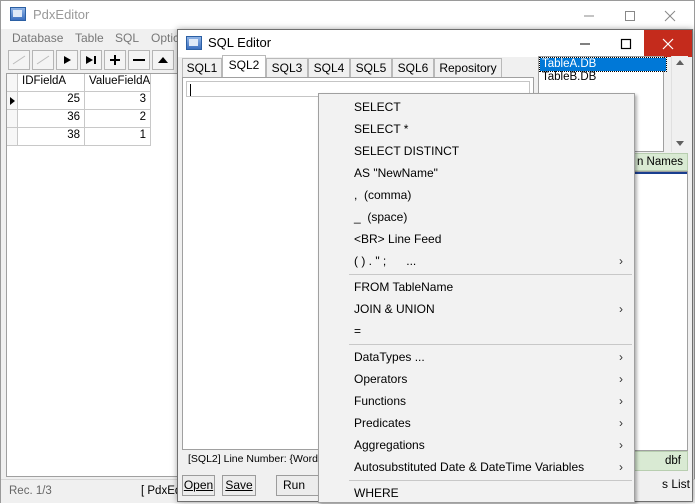  What do you see at coordinates (603, 64) in the screenshot?
I see `list-item: TableA.DB` at bounding box center [603, 64].